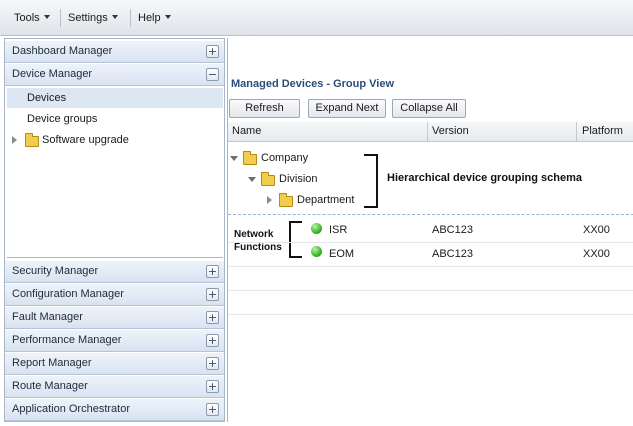 Image resolution: width=633 pixels, height=426 pixels. I want to click on table-row: EOM ABC123 XX00, so click(430, 255).